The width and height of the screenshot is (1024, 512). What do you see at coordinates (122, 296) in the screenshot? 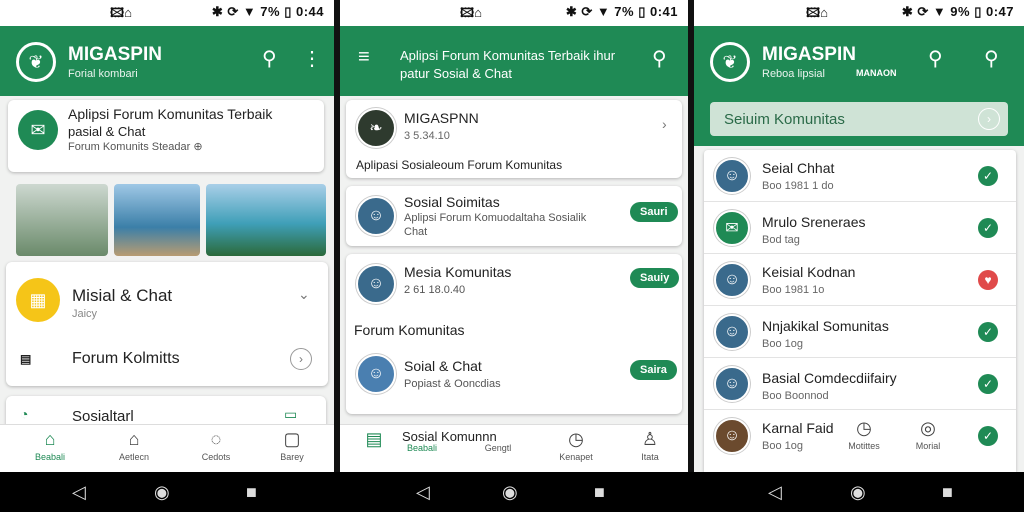
I see `item-title: Misial & Chat` at bounding box center [122, 296].